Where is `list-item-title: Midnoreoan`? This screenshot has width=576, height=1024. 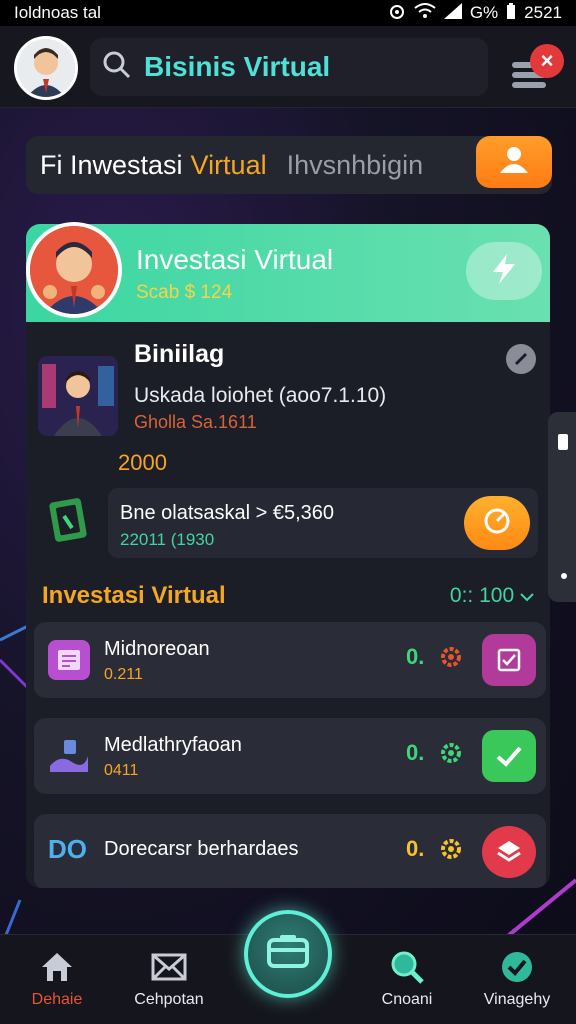 list-item-title: Midnoreoan is located at coordinates (157, 649).